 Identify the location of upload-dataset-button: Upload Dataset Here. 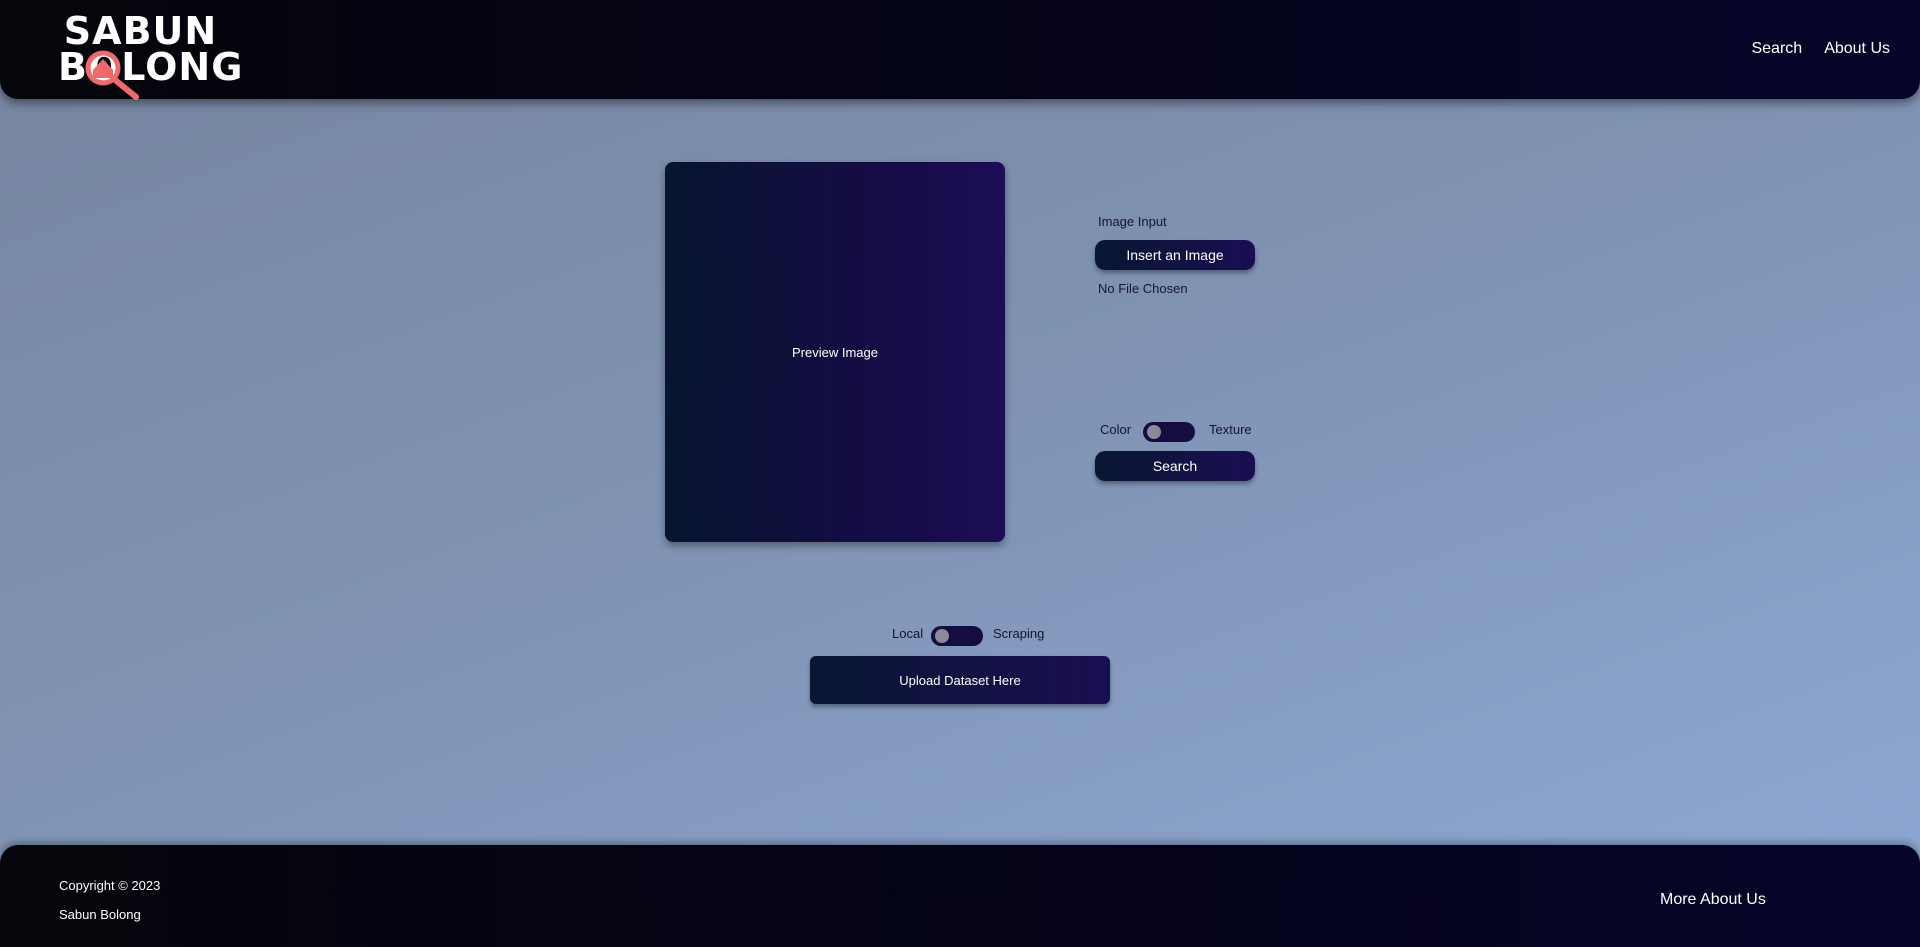
(960, 680).